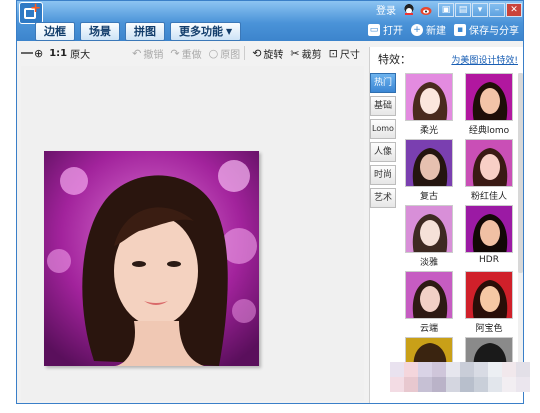 The image size is (540, 413). I want to click on pixel-mosaic-overlay, so click(460, 377).